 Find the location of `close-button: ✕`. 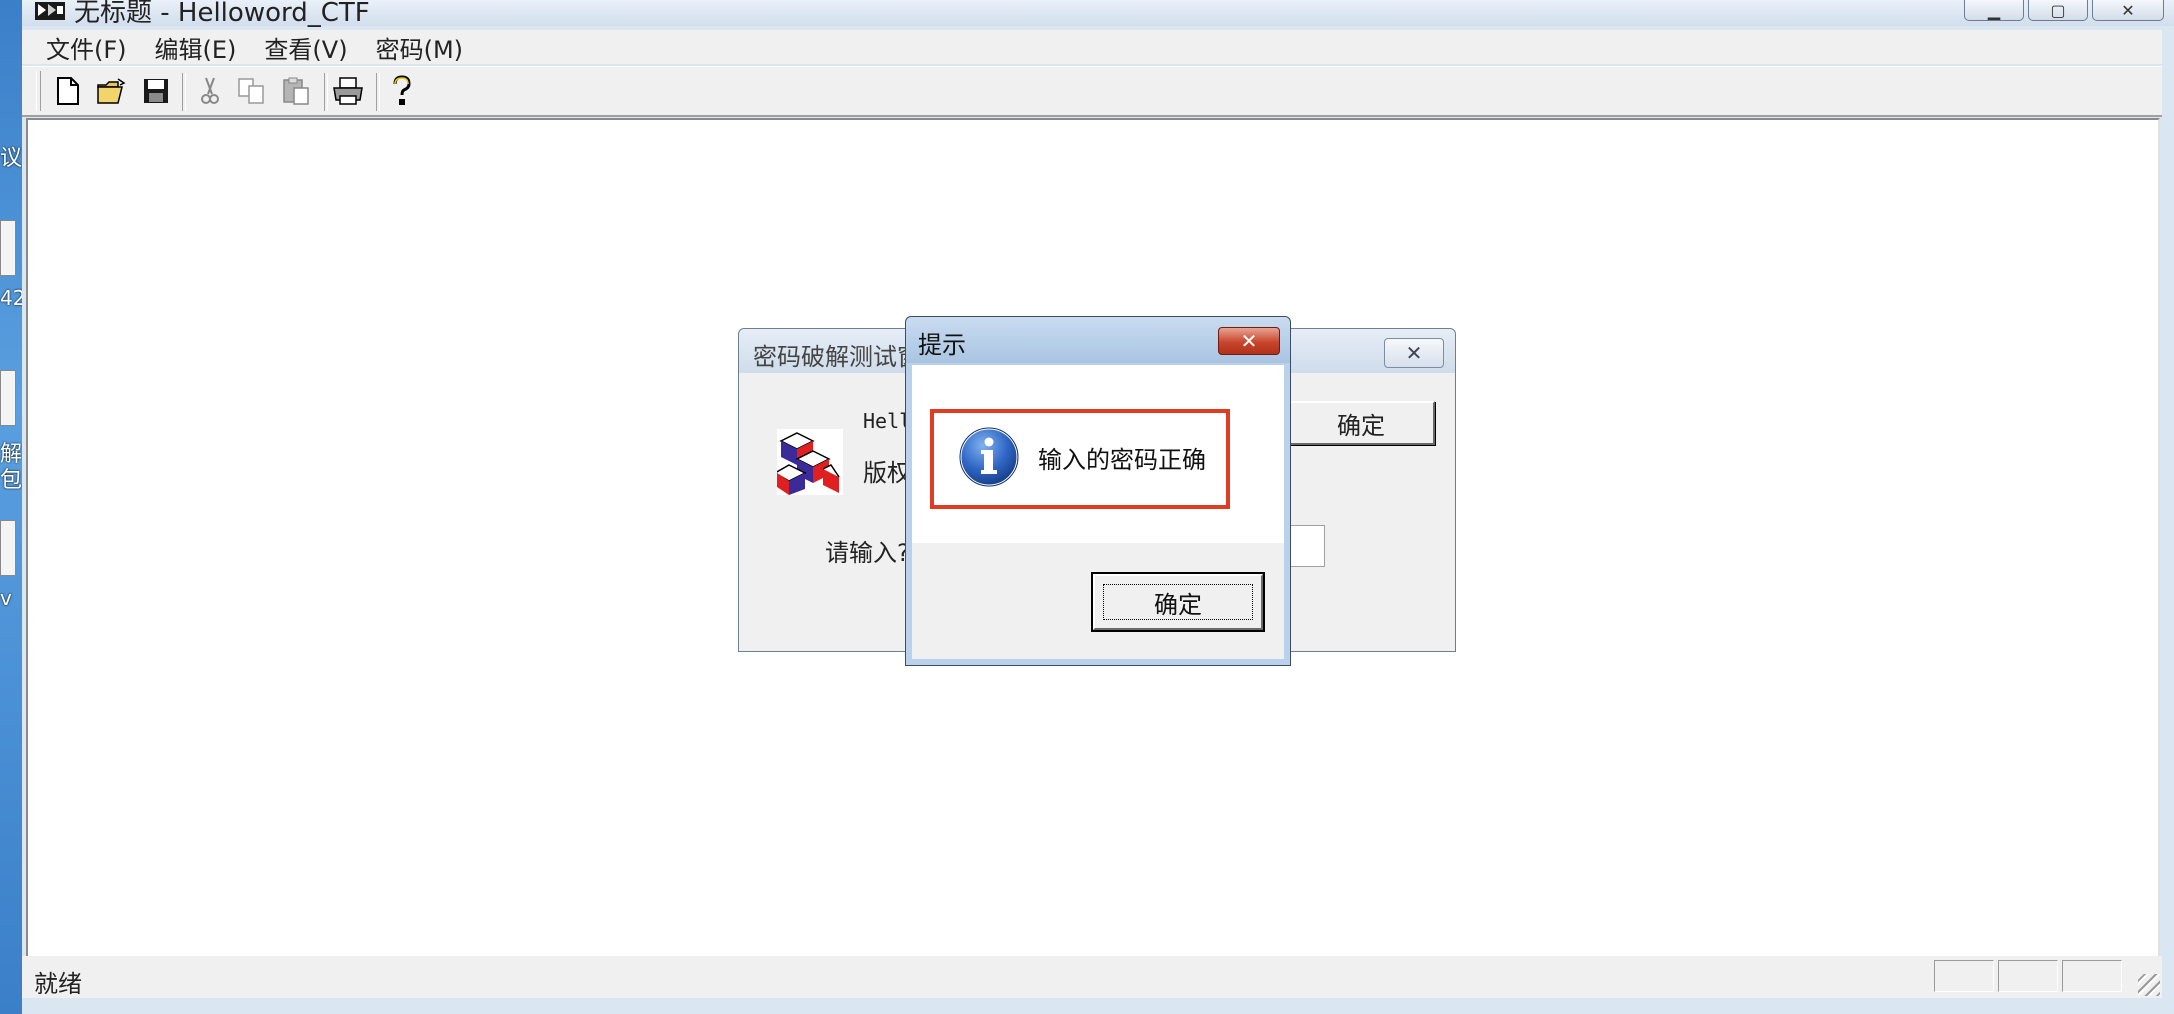

close-button: ✕ is located at coordinates (2128, 10).